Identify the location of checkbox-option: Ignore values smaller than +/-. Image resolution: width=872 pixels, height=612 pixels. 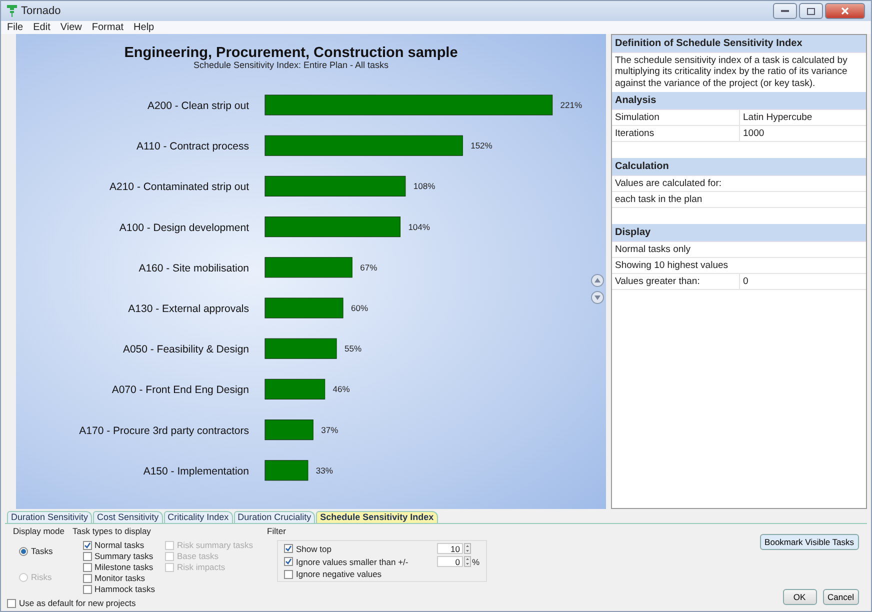
(346, 561).